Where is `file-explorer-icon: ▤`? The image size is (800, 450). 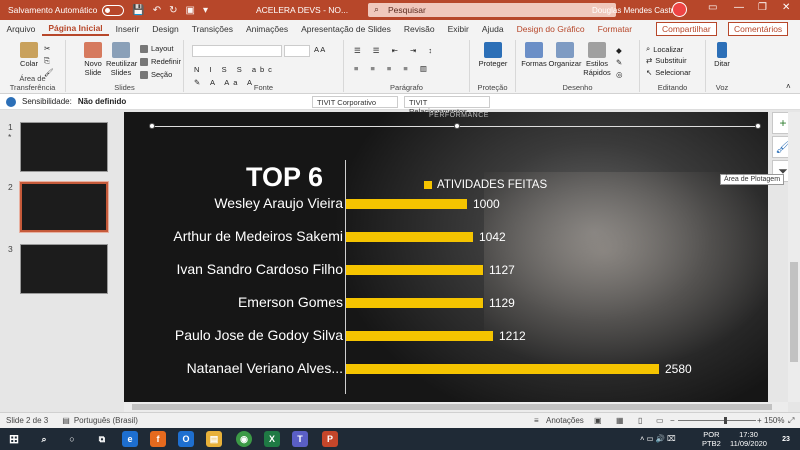 file-explorer-icon: ▤ is located at coordinates (214, 439).